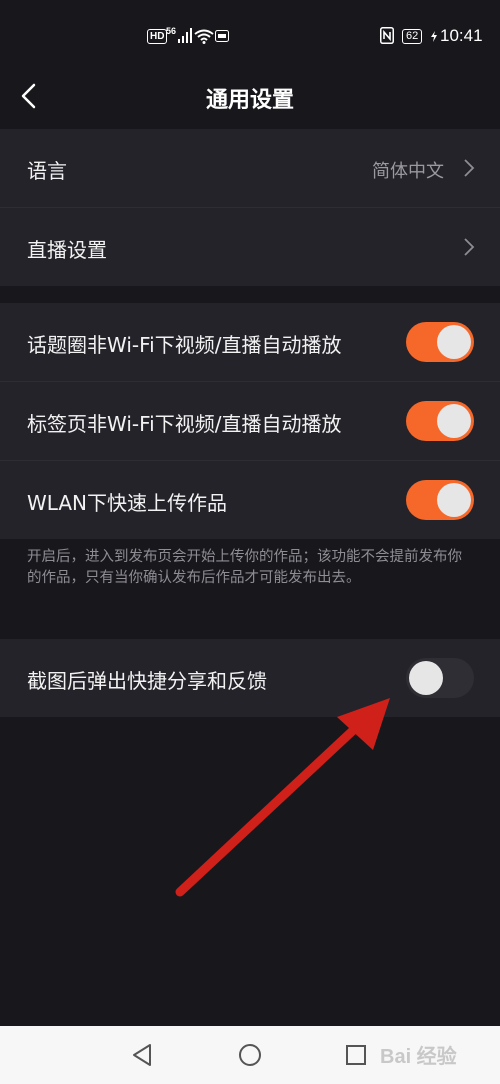  I want to click on status-bar: HD 56 62 10:41, so click(250, 35).